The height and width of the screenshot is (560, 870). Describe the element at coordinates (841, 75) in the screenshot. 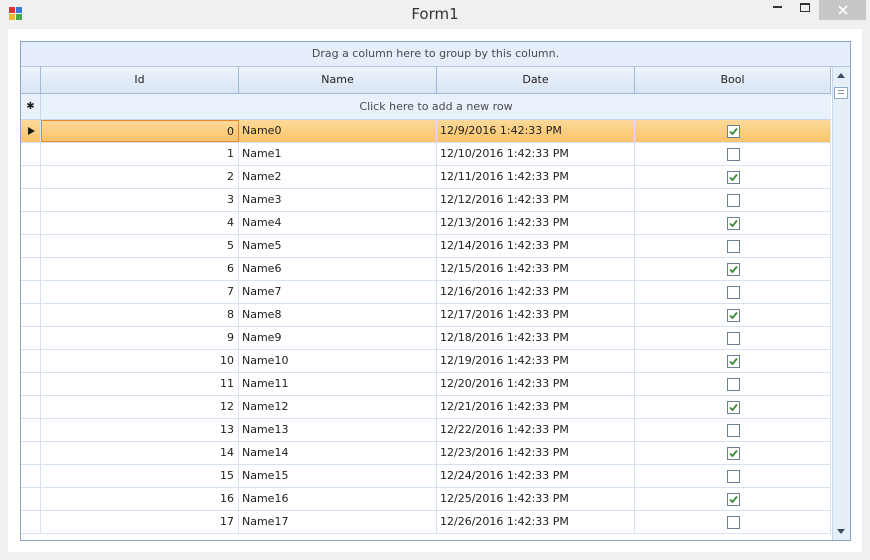

I see `scroll-up-arrow-icon` at that location.